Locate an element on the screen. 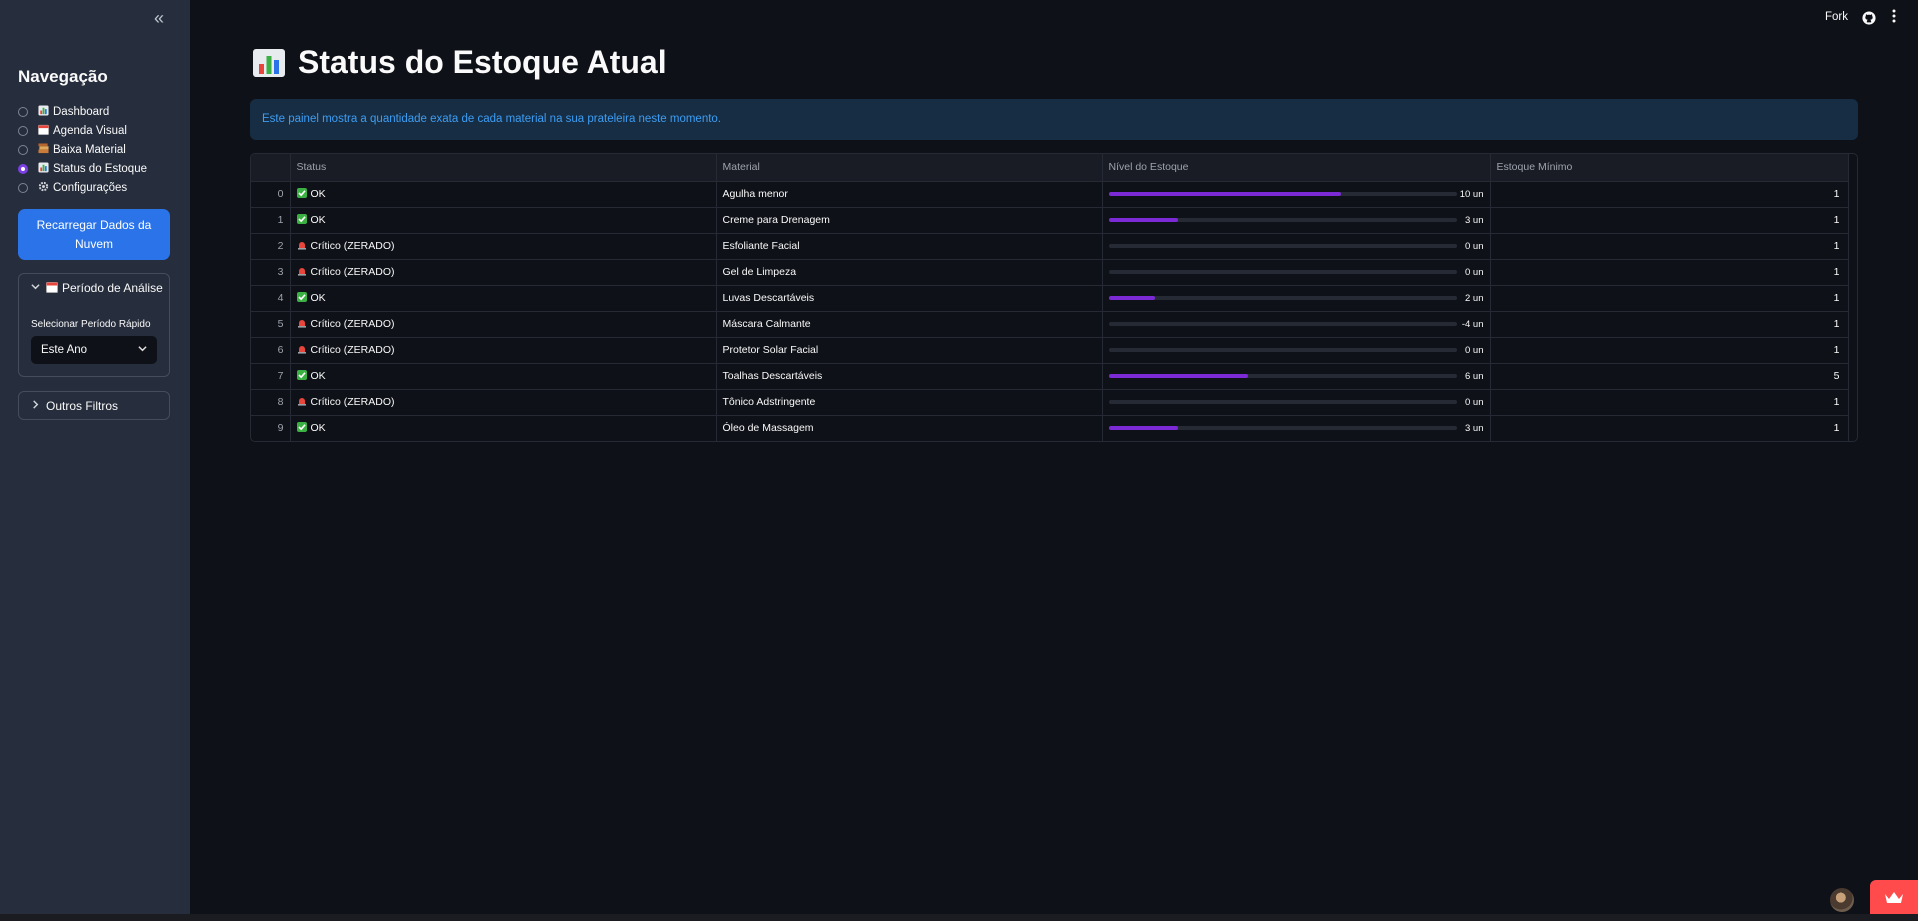 This screenshot has width=1918, height=921. fork-button: Fork is located at coordinates (1836, 17).